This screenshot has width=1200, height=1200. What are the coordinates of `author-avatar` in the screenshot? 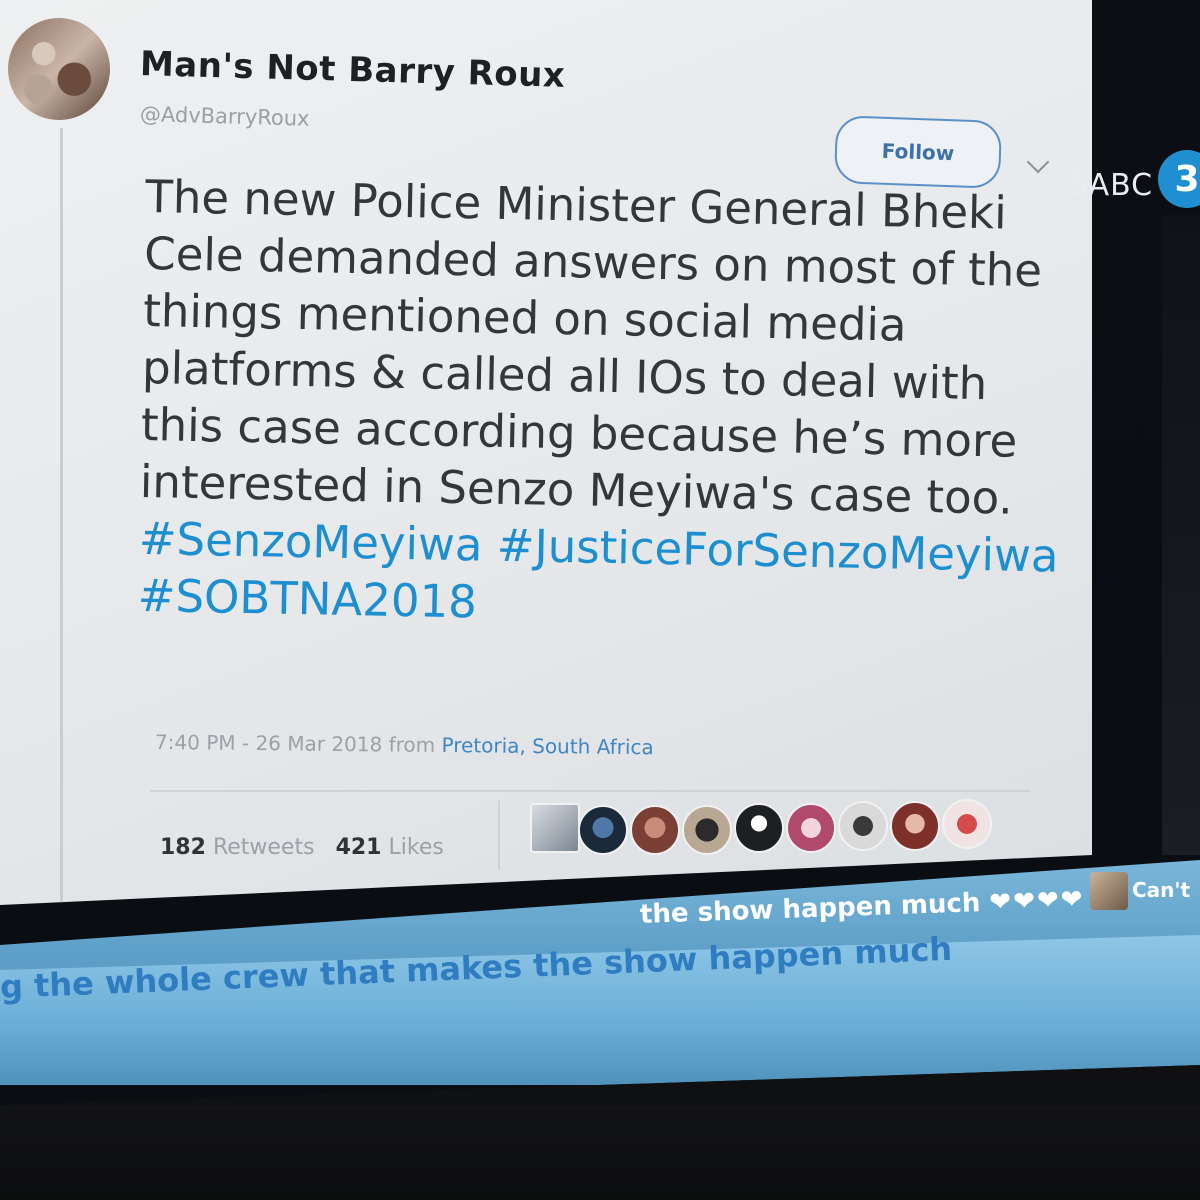 It's located at (59, 69).